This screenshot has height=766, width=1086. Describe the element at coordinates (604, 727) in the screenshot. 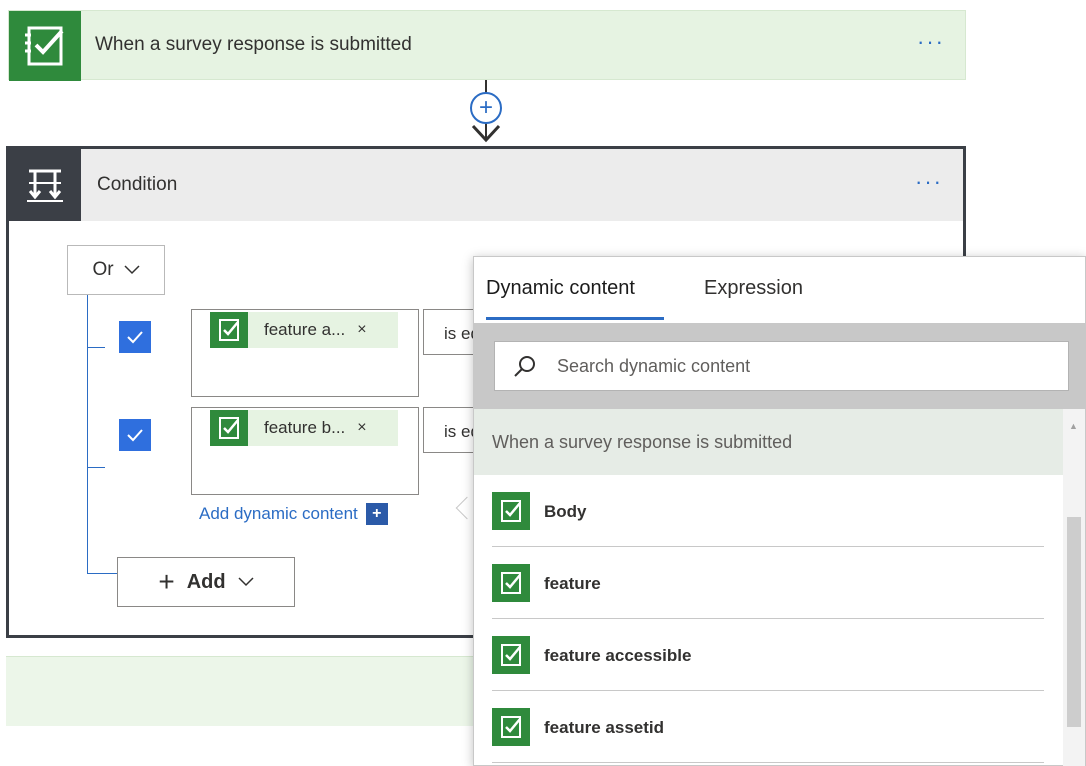

I see `item-label: feature assetid` at that location.